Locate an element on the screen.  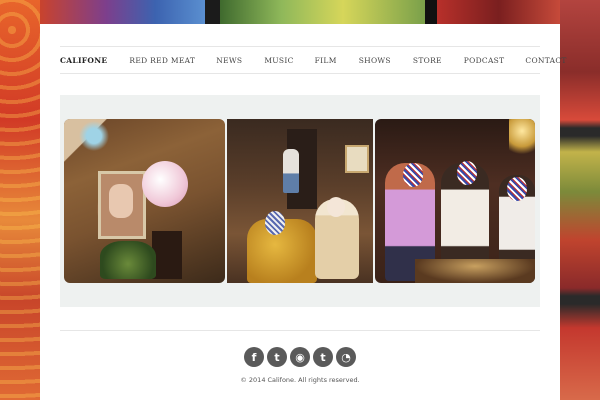
nav-item-contact: CONTACT is located at coordinates (545, 60).